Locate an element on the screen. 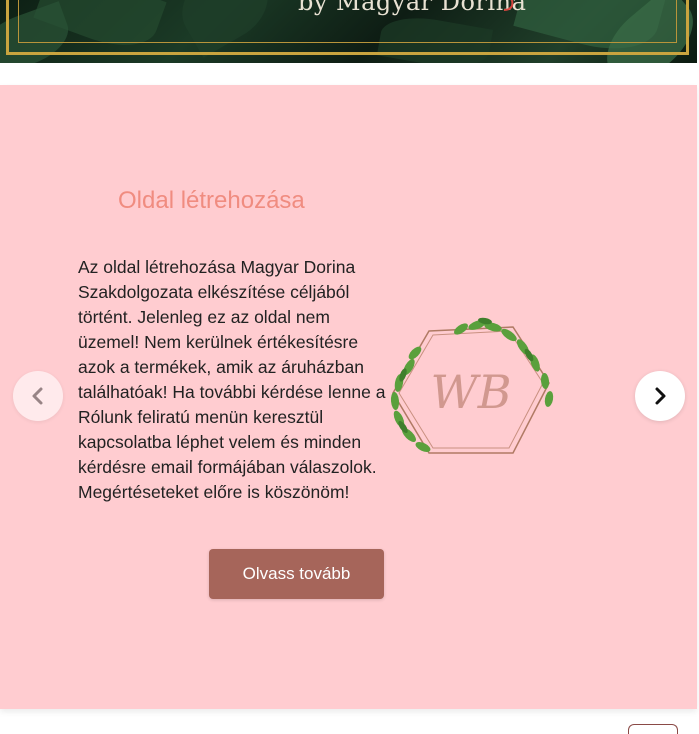  slide-title: Oldal létrehozása is located at coordinates (211, 200).